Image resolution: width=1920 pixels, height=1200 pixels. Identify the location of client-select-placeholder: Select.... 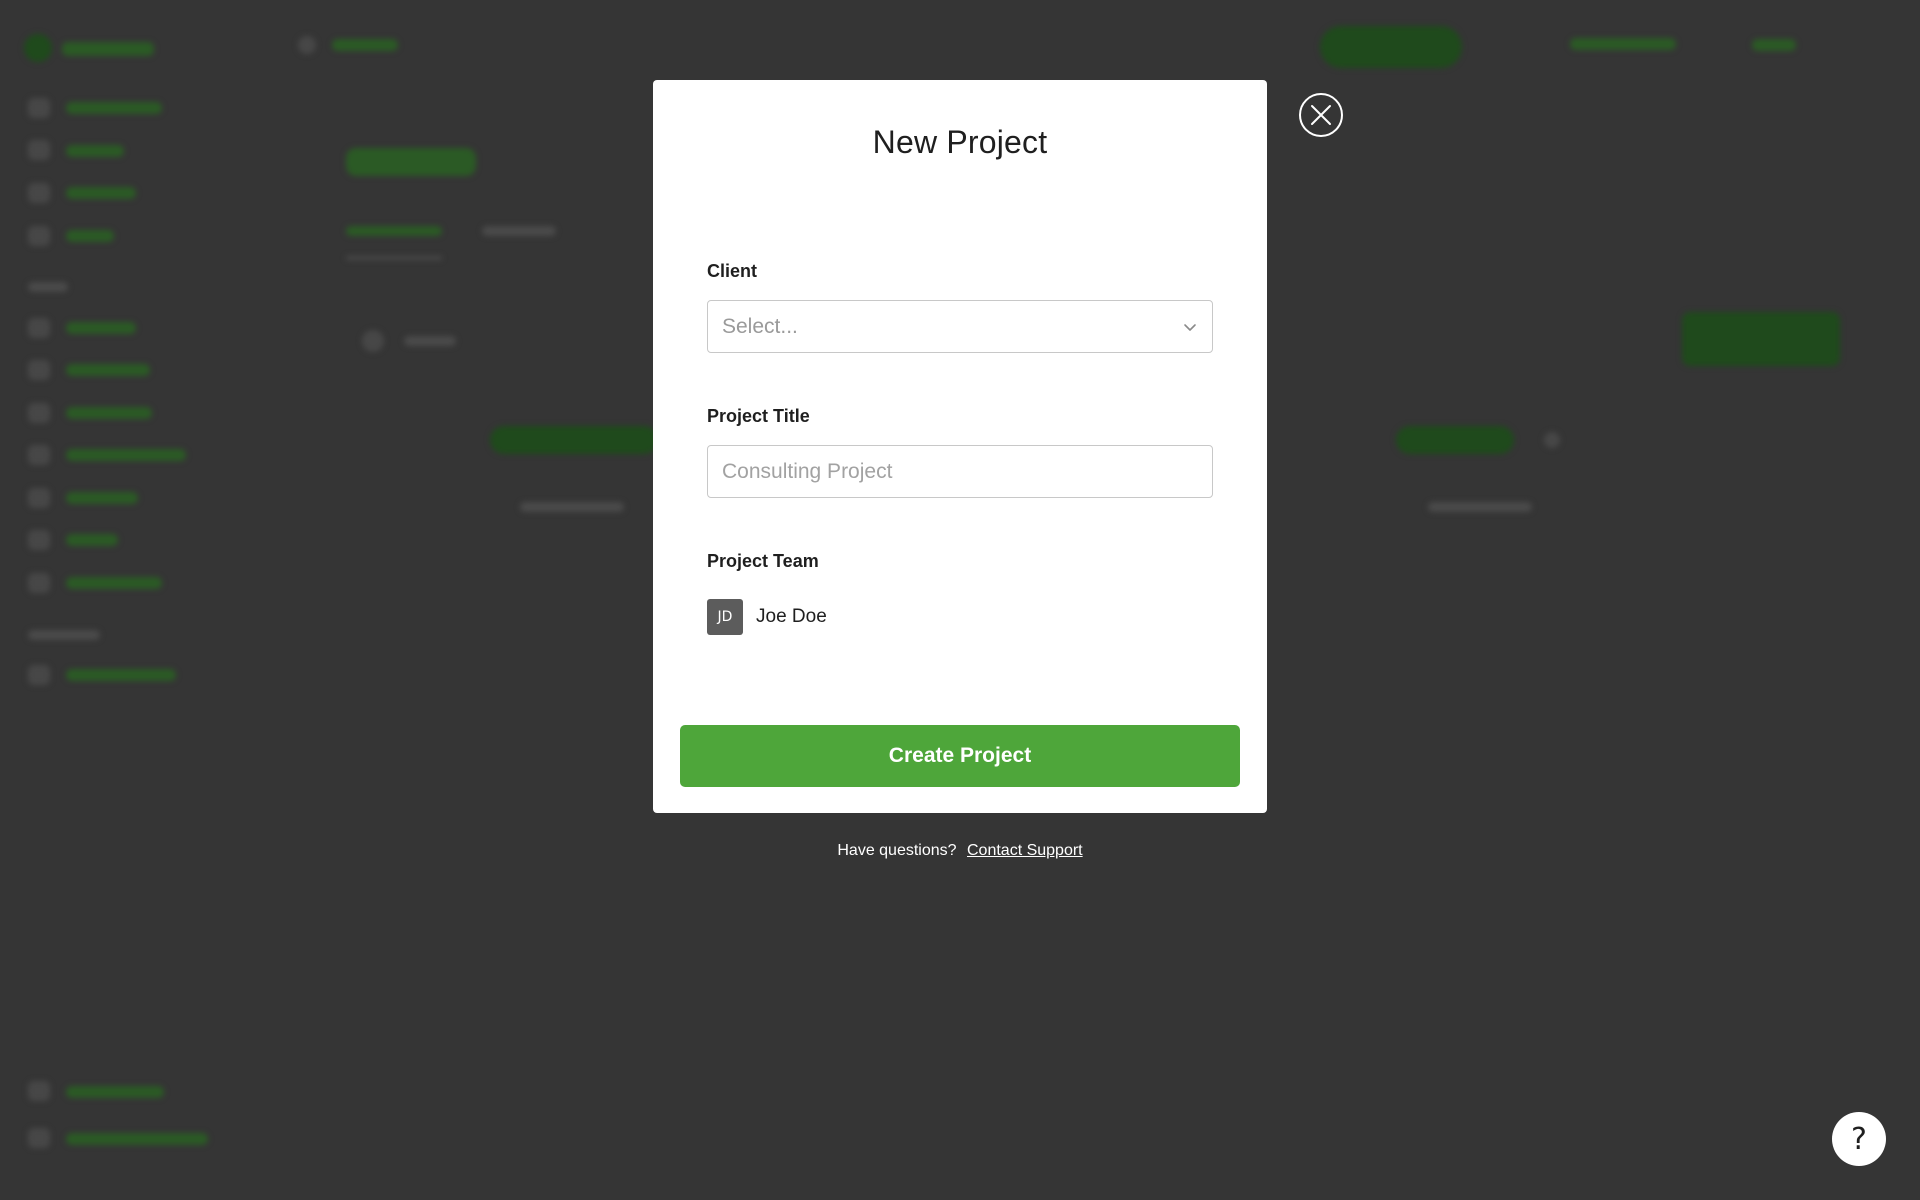
(760, 326).